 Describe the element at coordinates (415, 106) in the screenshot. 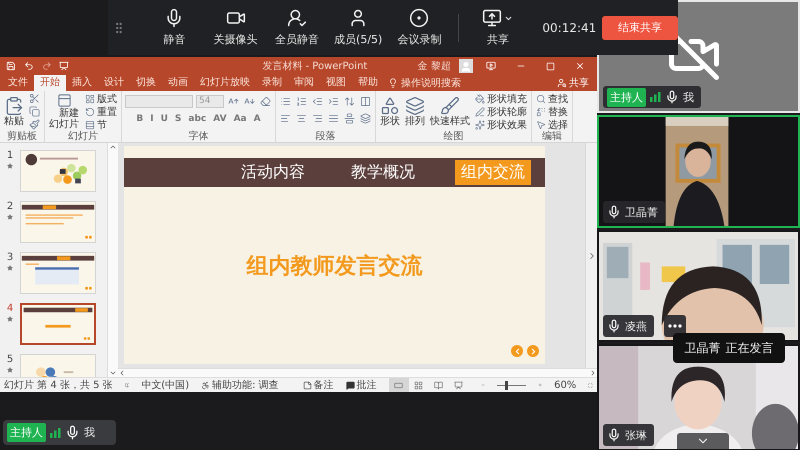

I see `arrange-icon` at that location.